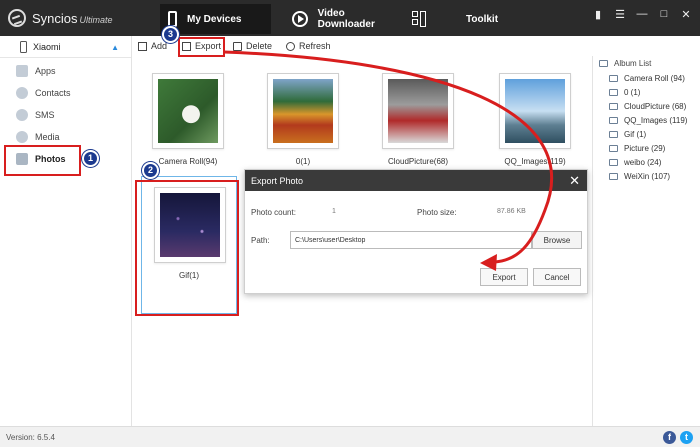 The height and width of the screenshot is (447, 700). I want to click on twitter-icon: t, so click(686, 437).